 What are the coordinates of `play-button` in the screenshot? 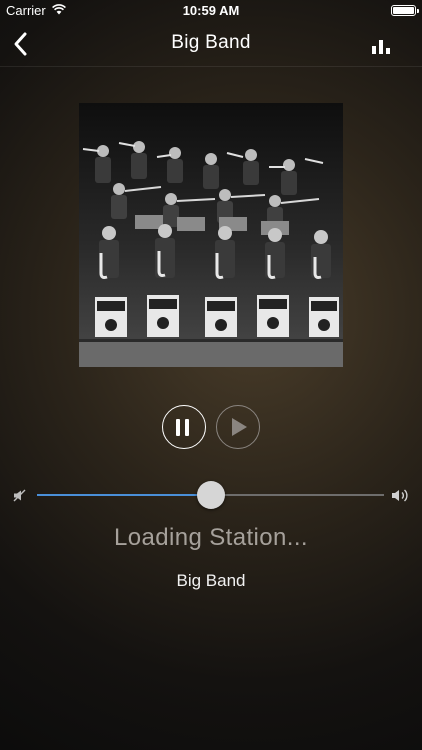 It's located at (238, 427).